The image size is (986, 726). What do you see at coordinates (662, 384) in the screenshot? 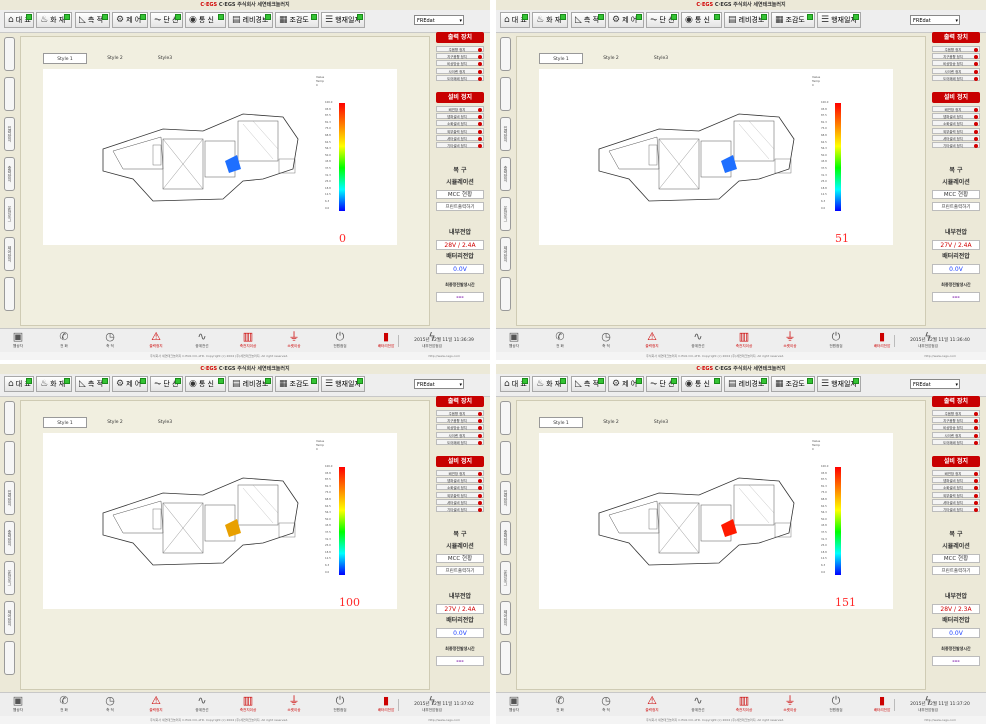
I see `menu-circuit-button: ⏦ 단 선` at bounding box center [662, 384].